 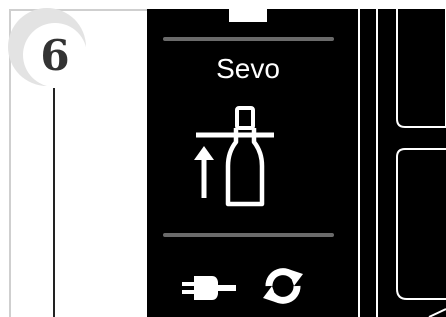 I want to click on top-separator, so click(x=248, y=39).